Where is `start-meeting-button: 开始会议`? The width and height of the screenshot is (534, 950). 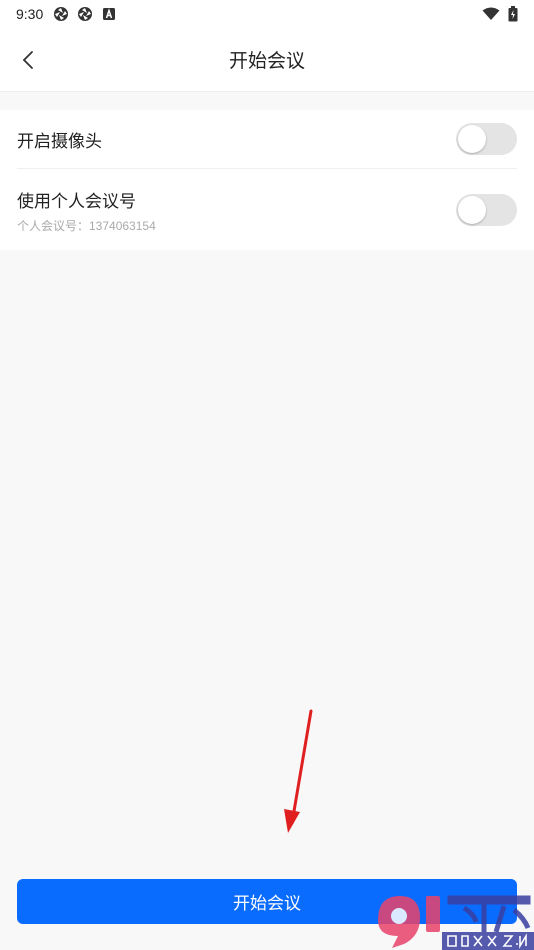
start-meeting-button: 开始会议 is located at coordinates (267, 901).